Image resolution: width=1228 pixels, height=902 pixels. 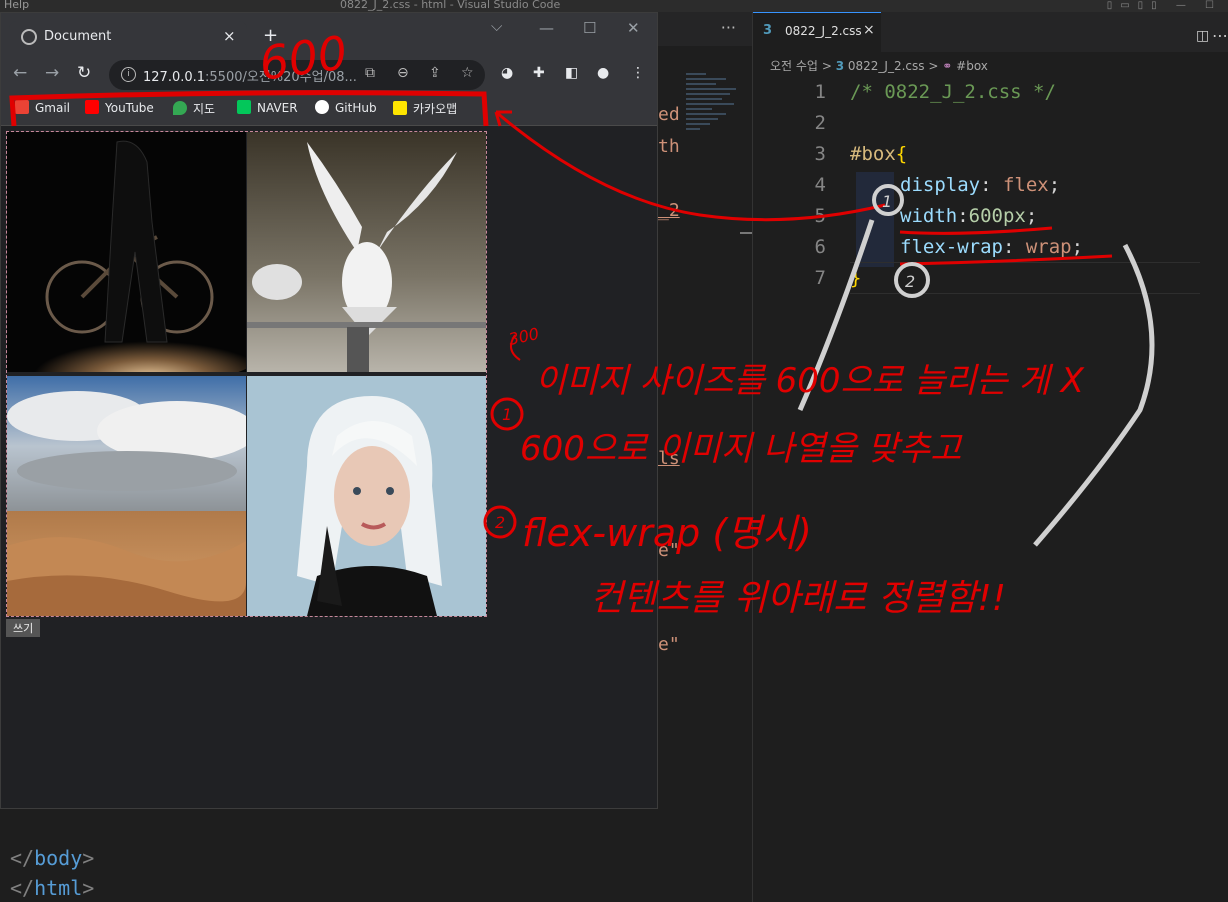 What do you see at coordinates (603, 73) in the screenshot?
I see `profile-icon: ●` at bounding box center [603, 73].